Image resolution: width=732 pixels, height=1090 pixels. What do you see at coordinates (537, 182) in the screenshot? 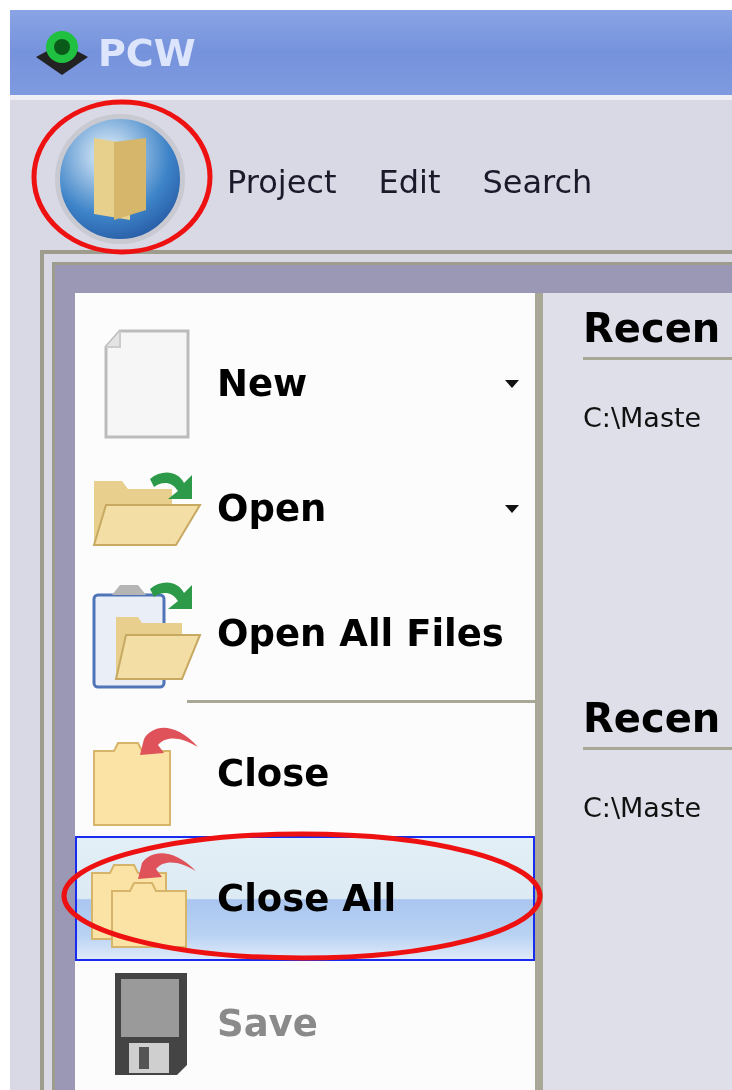
I see `menu-item: Search` at bounding box center [537, 182].